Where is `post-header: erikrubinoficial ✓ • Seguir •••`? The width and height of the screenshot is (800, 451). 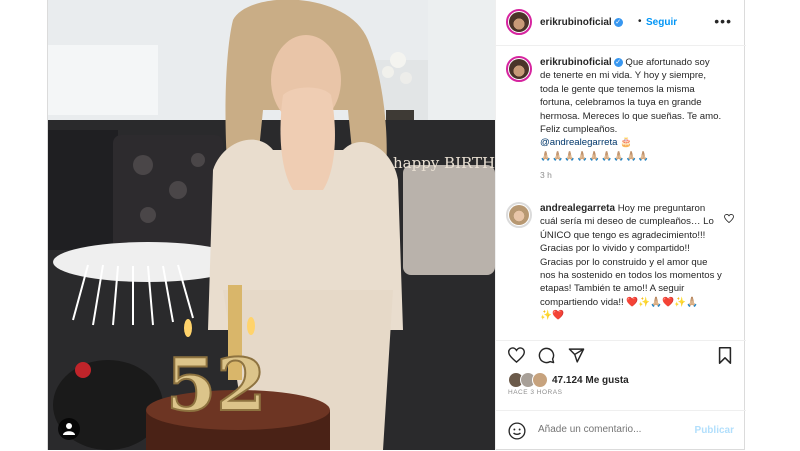
post-header: erikrubinoficial ✓ • Seguir ••• is located at coordinates (621, 23).